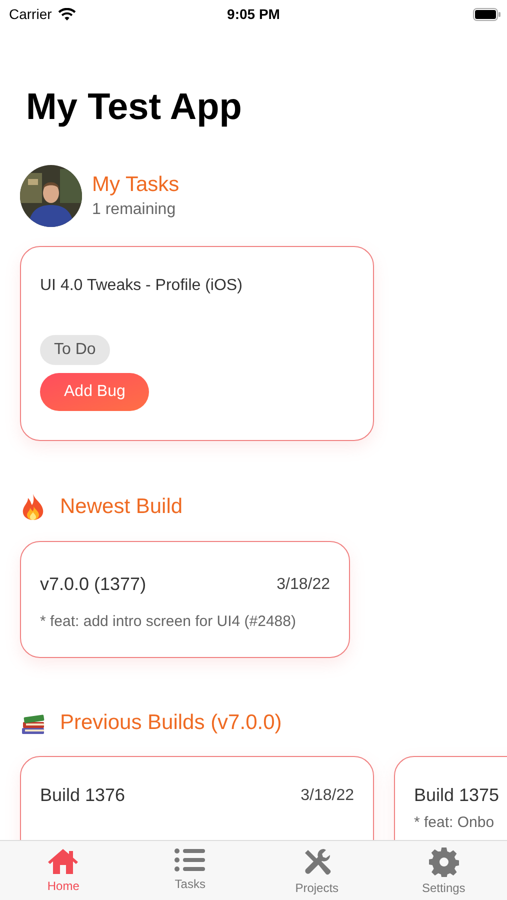  Describe the element at coordinates (455, 822) in the screenshot. I see `build-note: * feat: Onbo` at that location.